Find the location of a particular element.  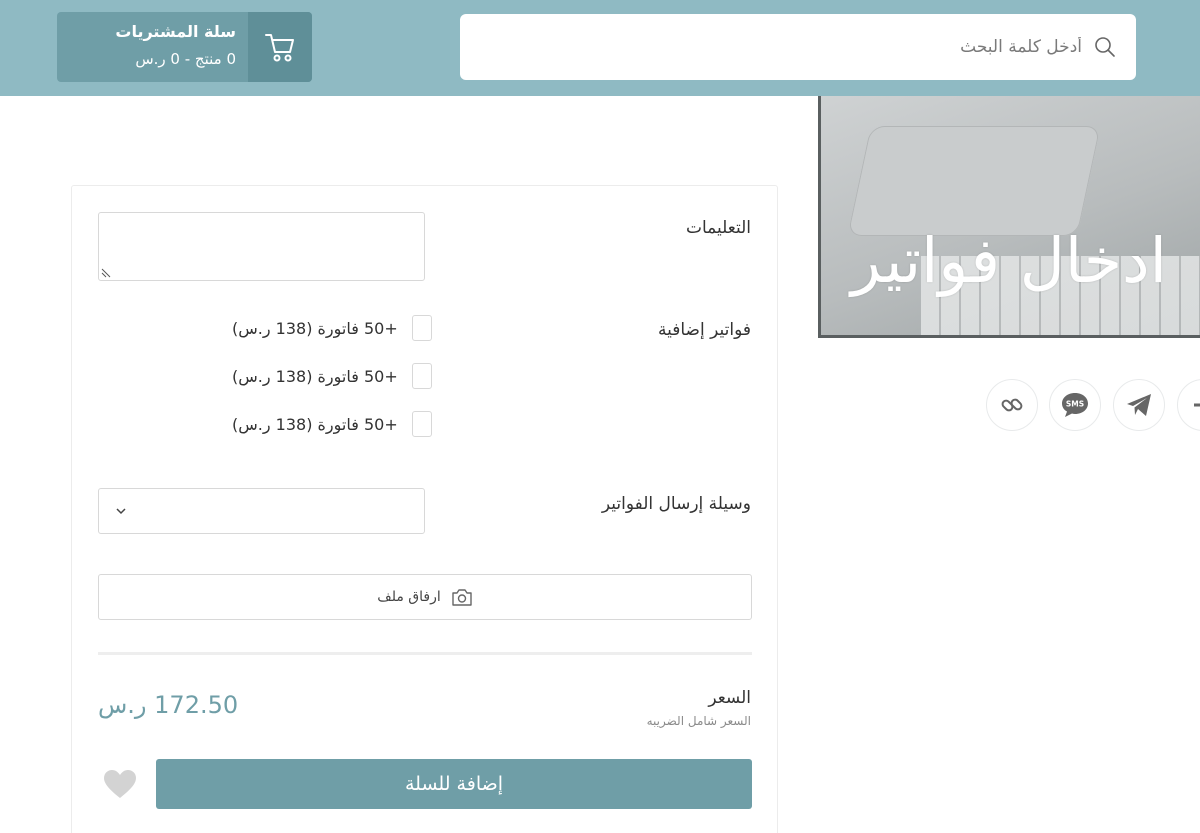

telegram-icon is located at coordinates (1139, 405).